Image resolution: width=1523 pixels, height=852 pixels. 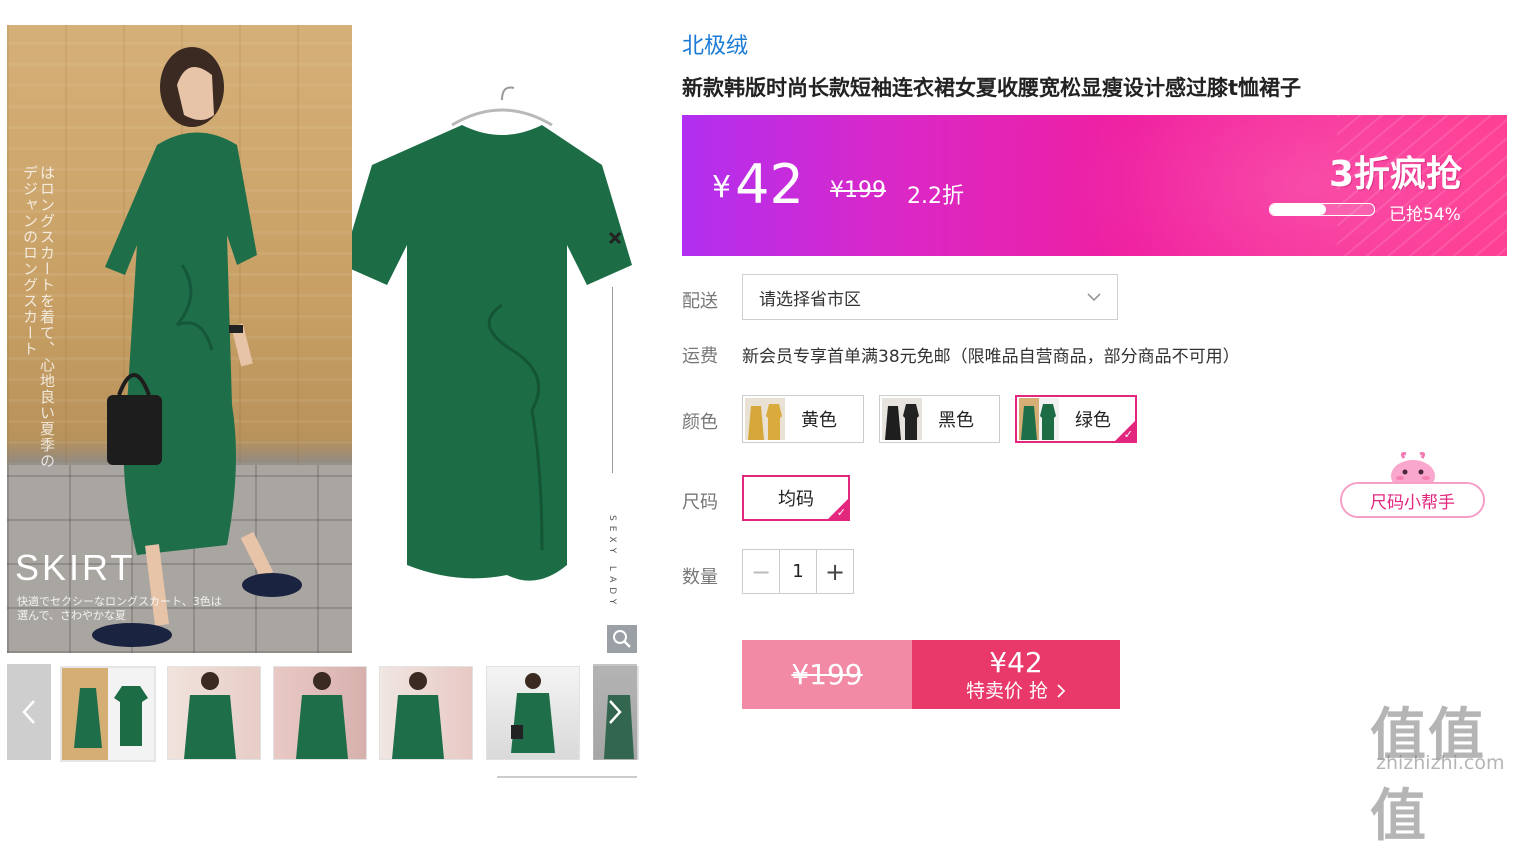 I want to click on sold-progress-bar, so click(x=1322, y=209).